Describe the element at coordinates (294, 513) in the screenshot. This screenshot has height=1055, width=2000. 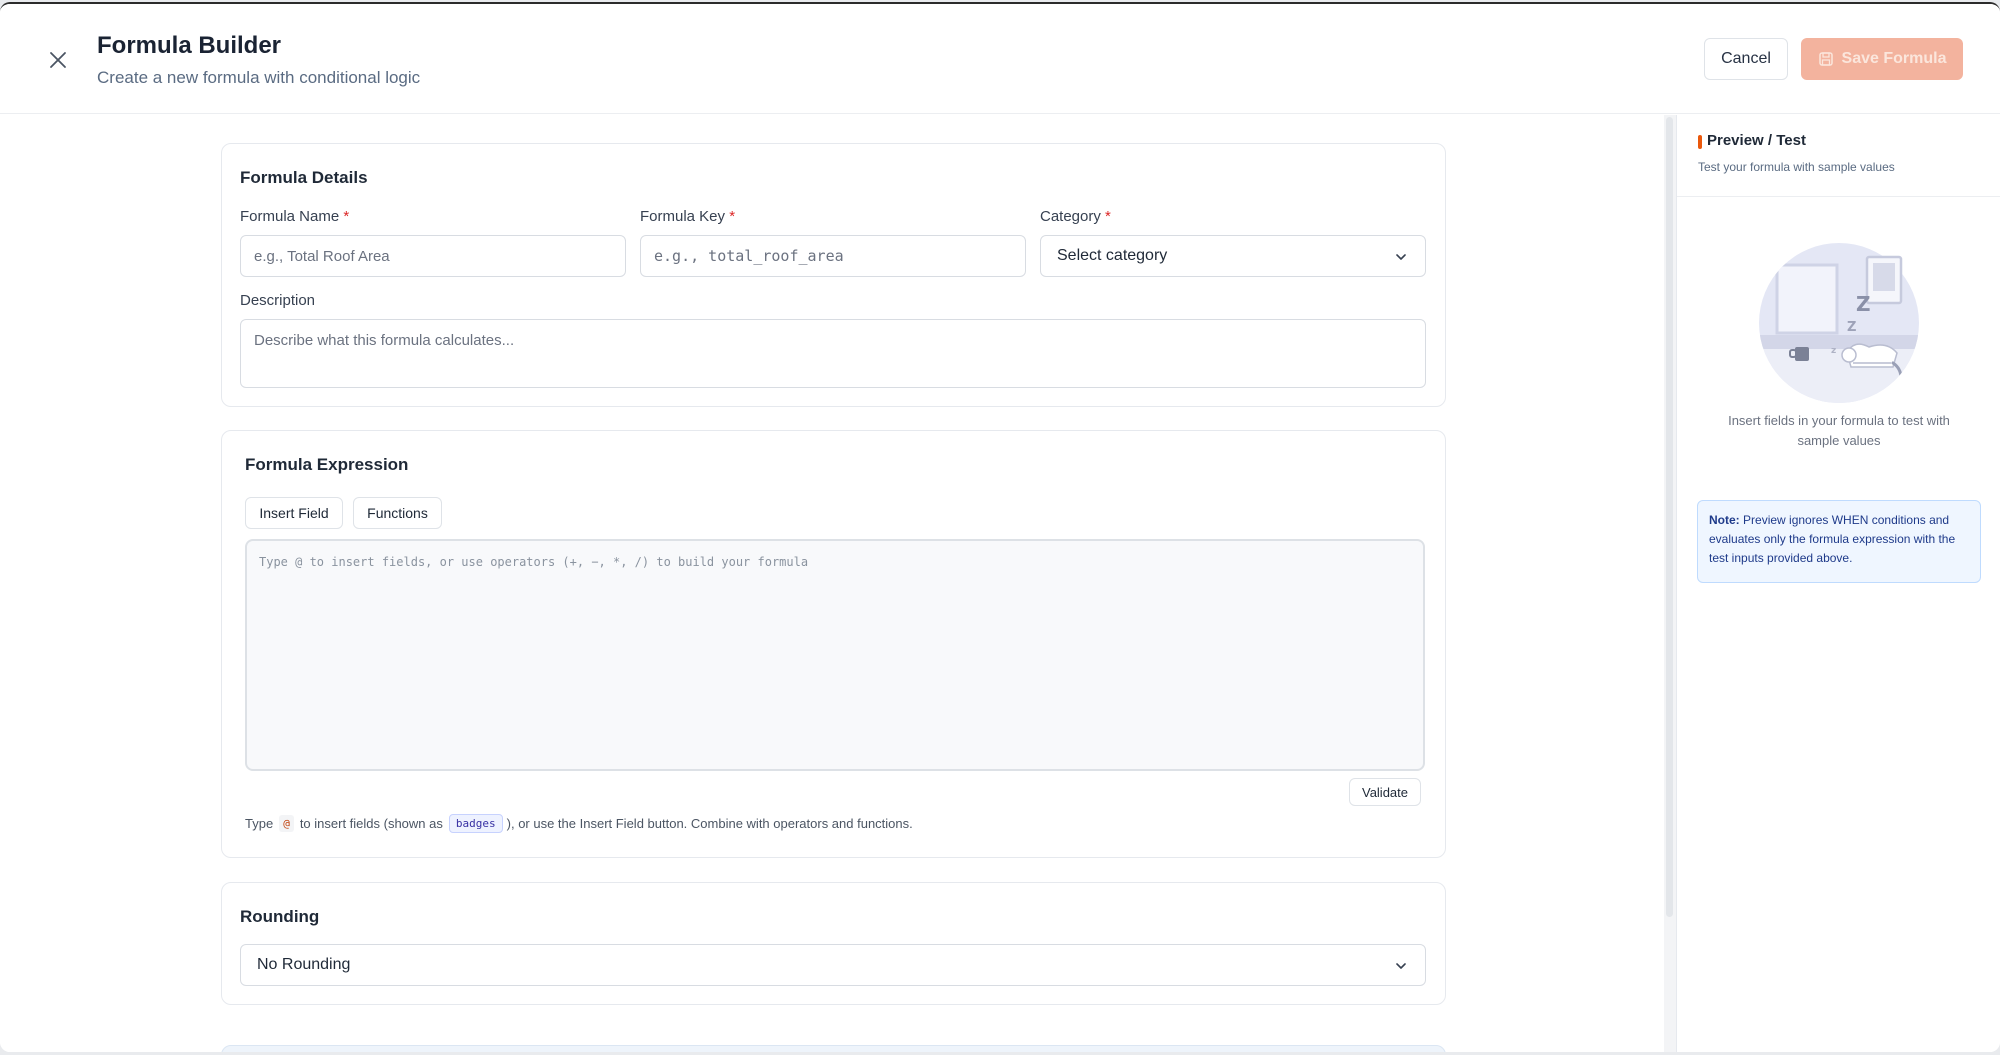
I see `insert-field-button: Insert Field` at that location.